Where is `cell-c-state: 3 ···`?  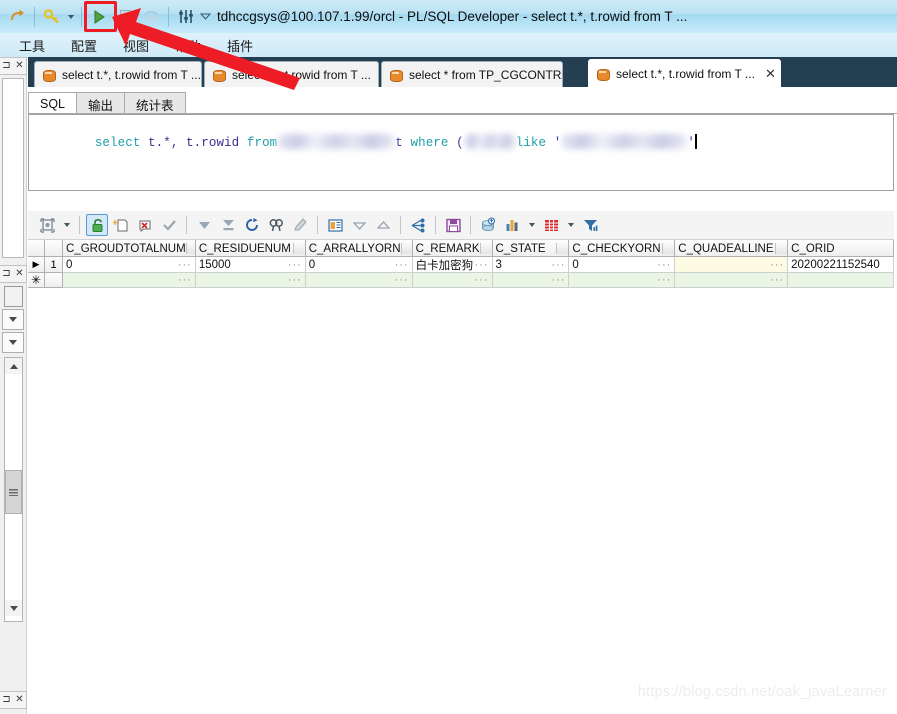
cell-c-state: 3 ··· is located at coordinates (531, 265).